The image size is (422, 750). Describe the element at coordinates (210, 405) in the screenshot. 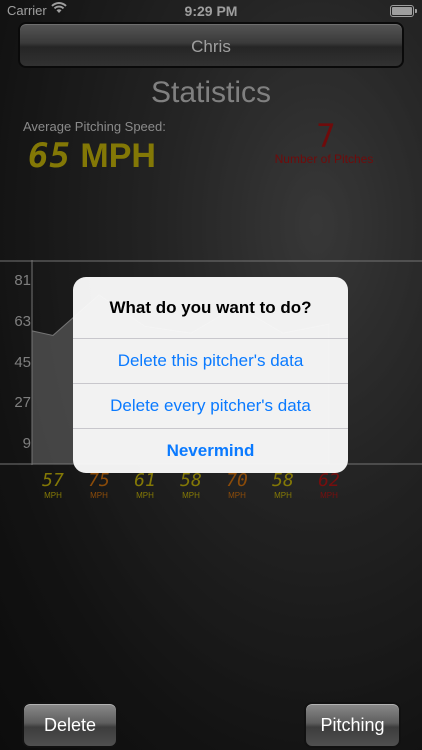

I see `delete-all-data-button: Delete every pitcher's data` at that location.